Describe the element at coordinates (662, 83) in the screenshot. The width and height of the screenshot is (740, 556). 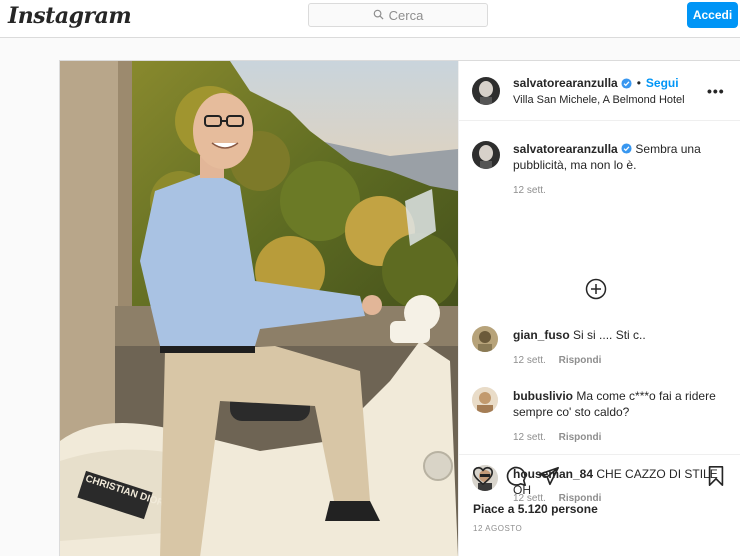
I see `follow-button: Segui` at that location.